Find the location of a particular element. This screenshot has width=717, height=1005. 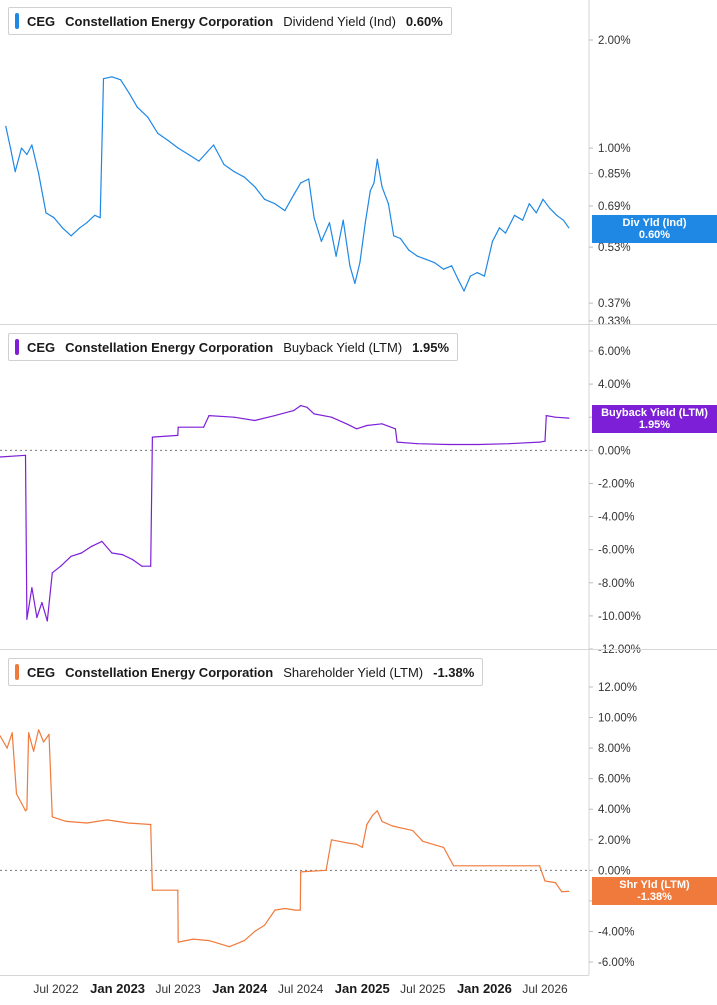

legend-company: Constellation Energy Corporation is located at coordinates (169, 21).